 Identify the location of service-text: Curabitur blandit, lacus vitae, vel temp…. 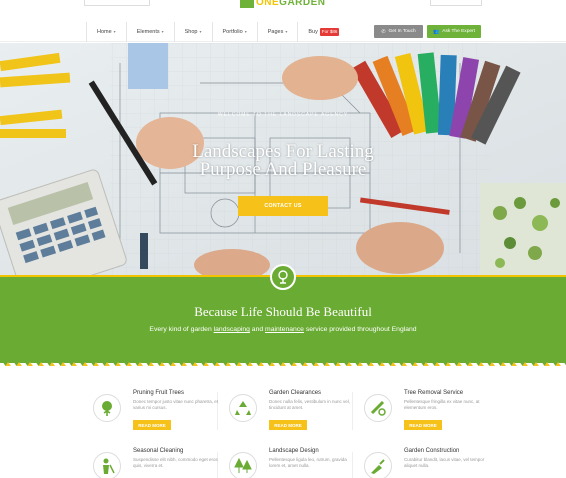
(444, 462).